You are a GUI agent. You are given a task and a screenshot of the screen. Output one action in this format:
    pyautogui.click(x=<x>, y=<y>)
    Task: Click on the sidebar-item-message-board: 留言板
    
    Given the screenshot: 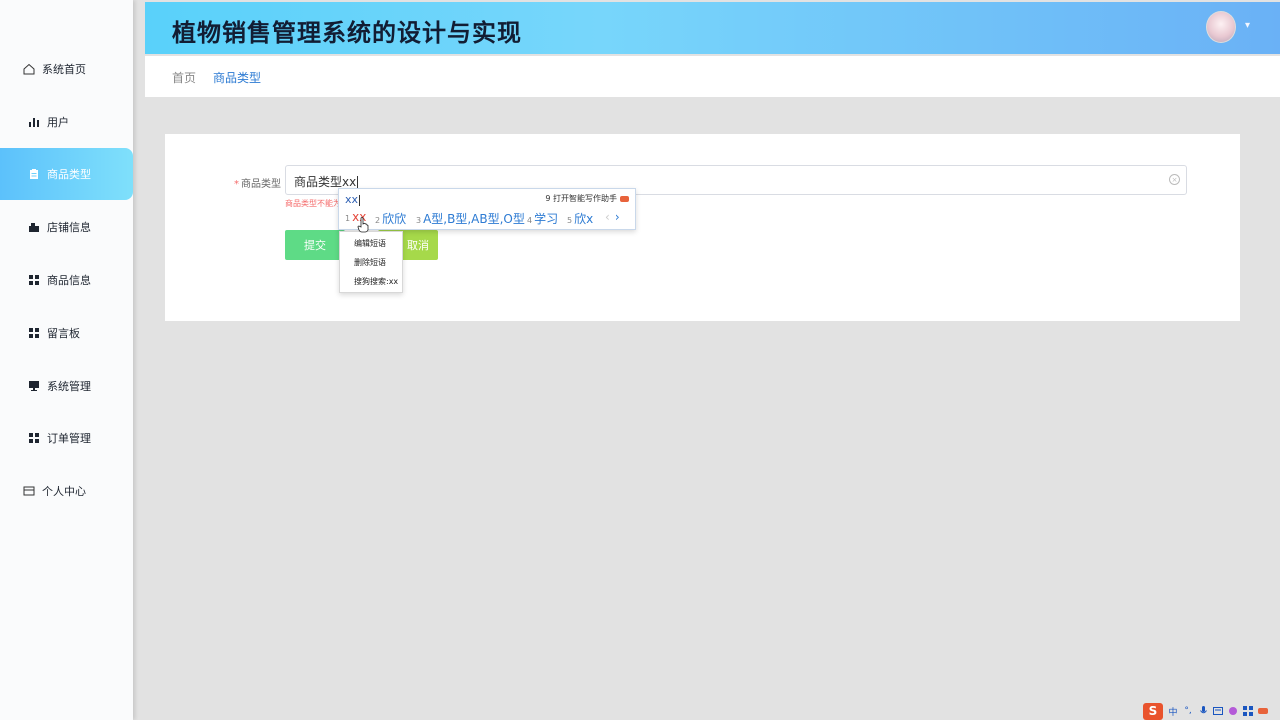 What is the action you would take?
    pyautogui.click(x=66, y=333)
    